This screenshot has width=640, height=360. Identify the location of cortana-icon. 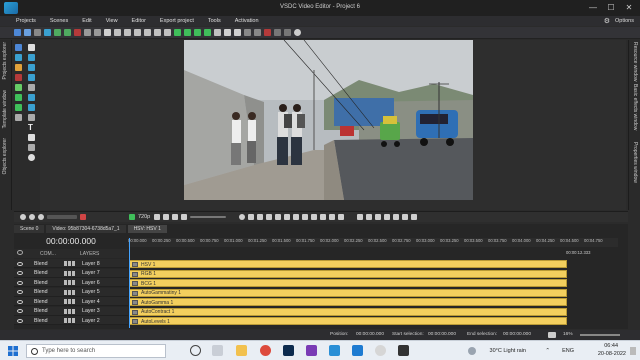
(195, 350).